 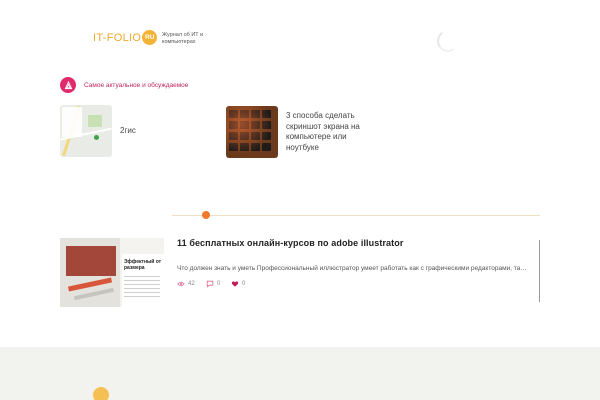 I want to click on footer, so click(x=300, y=373).